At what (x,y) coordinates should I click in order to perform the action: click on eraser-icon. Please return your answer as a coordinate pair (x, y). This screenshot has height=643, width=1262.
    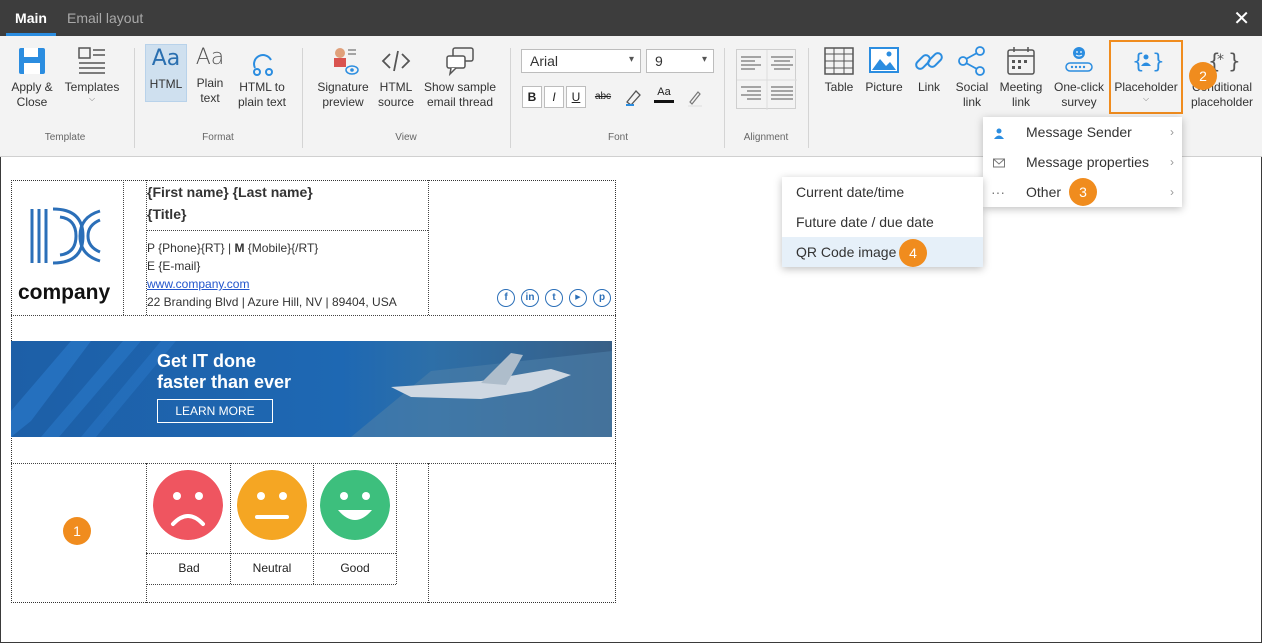
    Looking at the image, I should click on (695, 99).